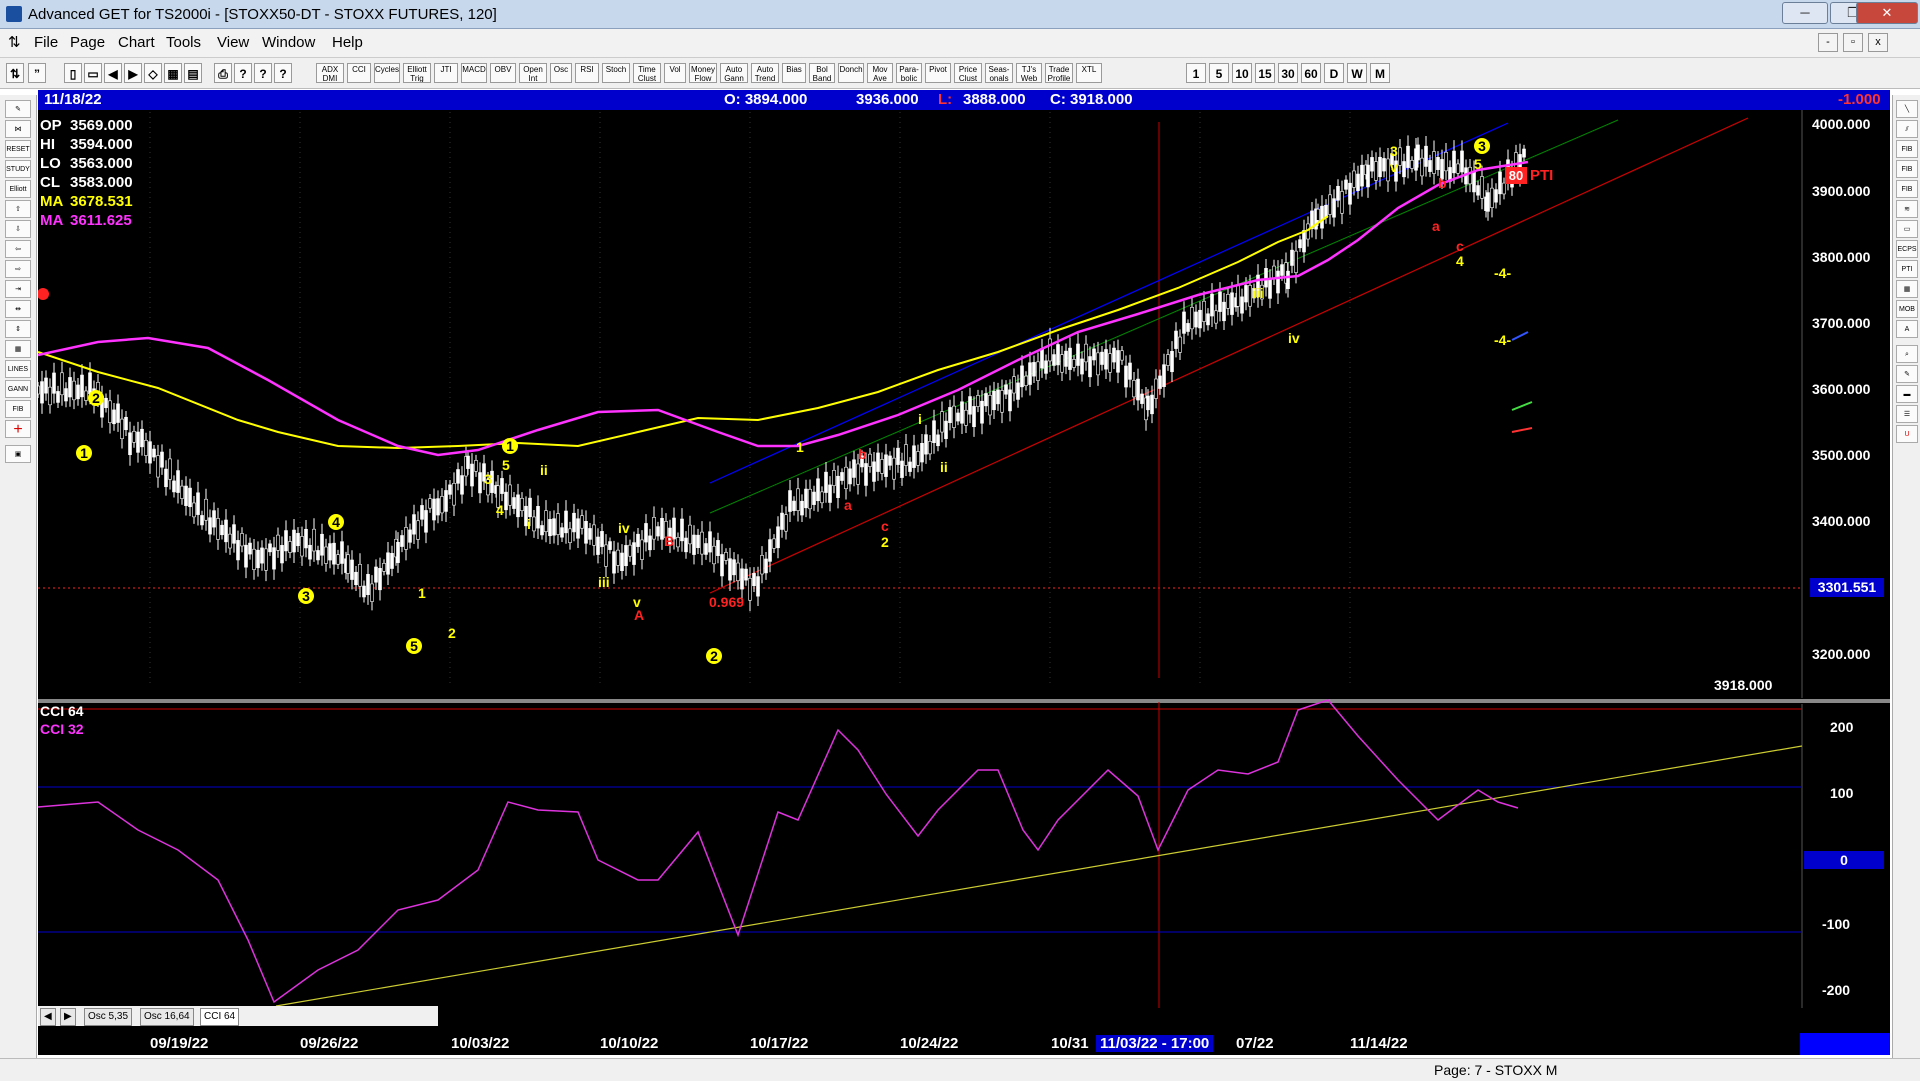  I want to click on link-icon: ◇, so click(153, 73).